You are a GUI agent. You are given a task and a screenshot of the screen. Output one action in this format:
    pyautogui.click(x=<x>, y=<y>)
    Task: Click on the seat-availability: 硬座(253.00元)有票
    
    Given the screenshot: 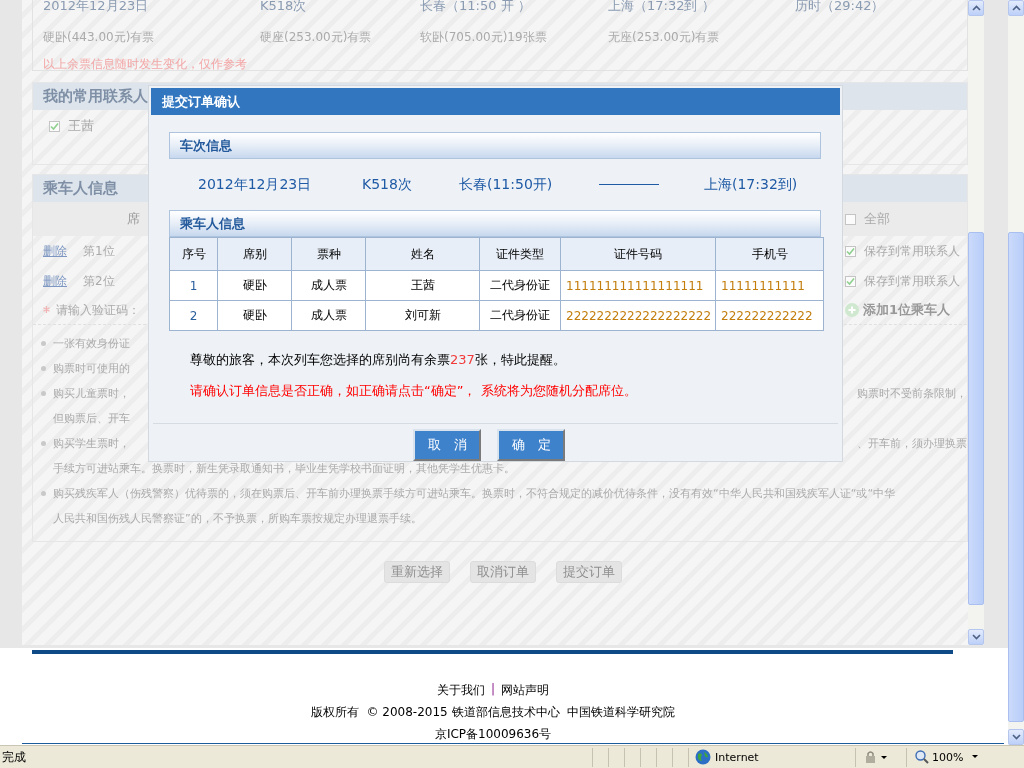 What is the action you would take?
    pyautogui.click(x=316, y=37)
    